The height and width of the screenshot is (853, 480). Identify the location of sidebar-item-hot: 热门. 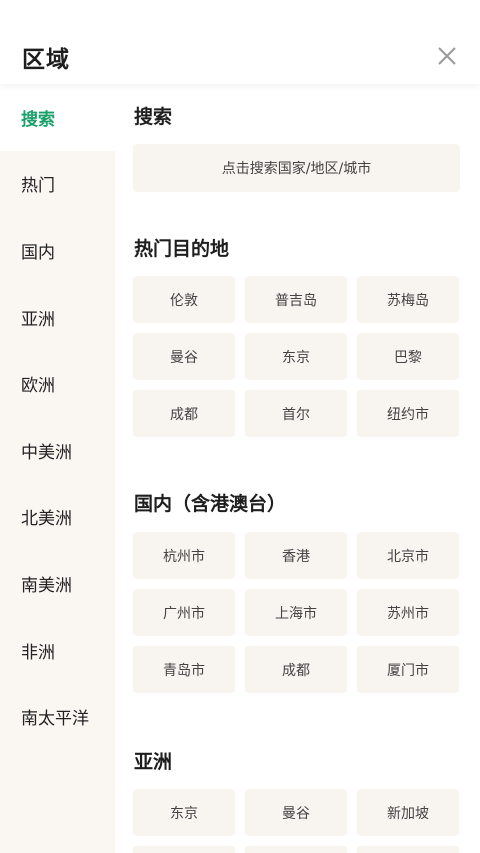
(57, 184).